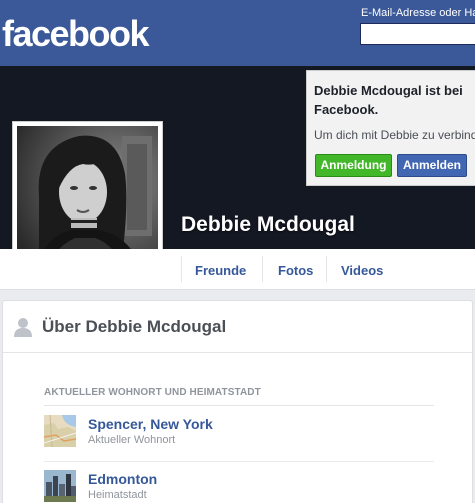 The width and height of the screenshot is (475, 503). What do you see at coordinates (117, 495) in the screenshot?
I see `hometown-label: Heimatstadt` at bounding box center [117, 495].